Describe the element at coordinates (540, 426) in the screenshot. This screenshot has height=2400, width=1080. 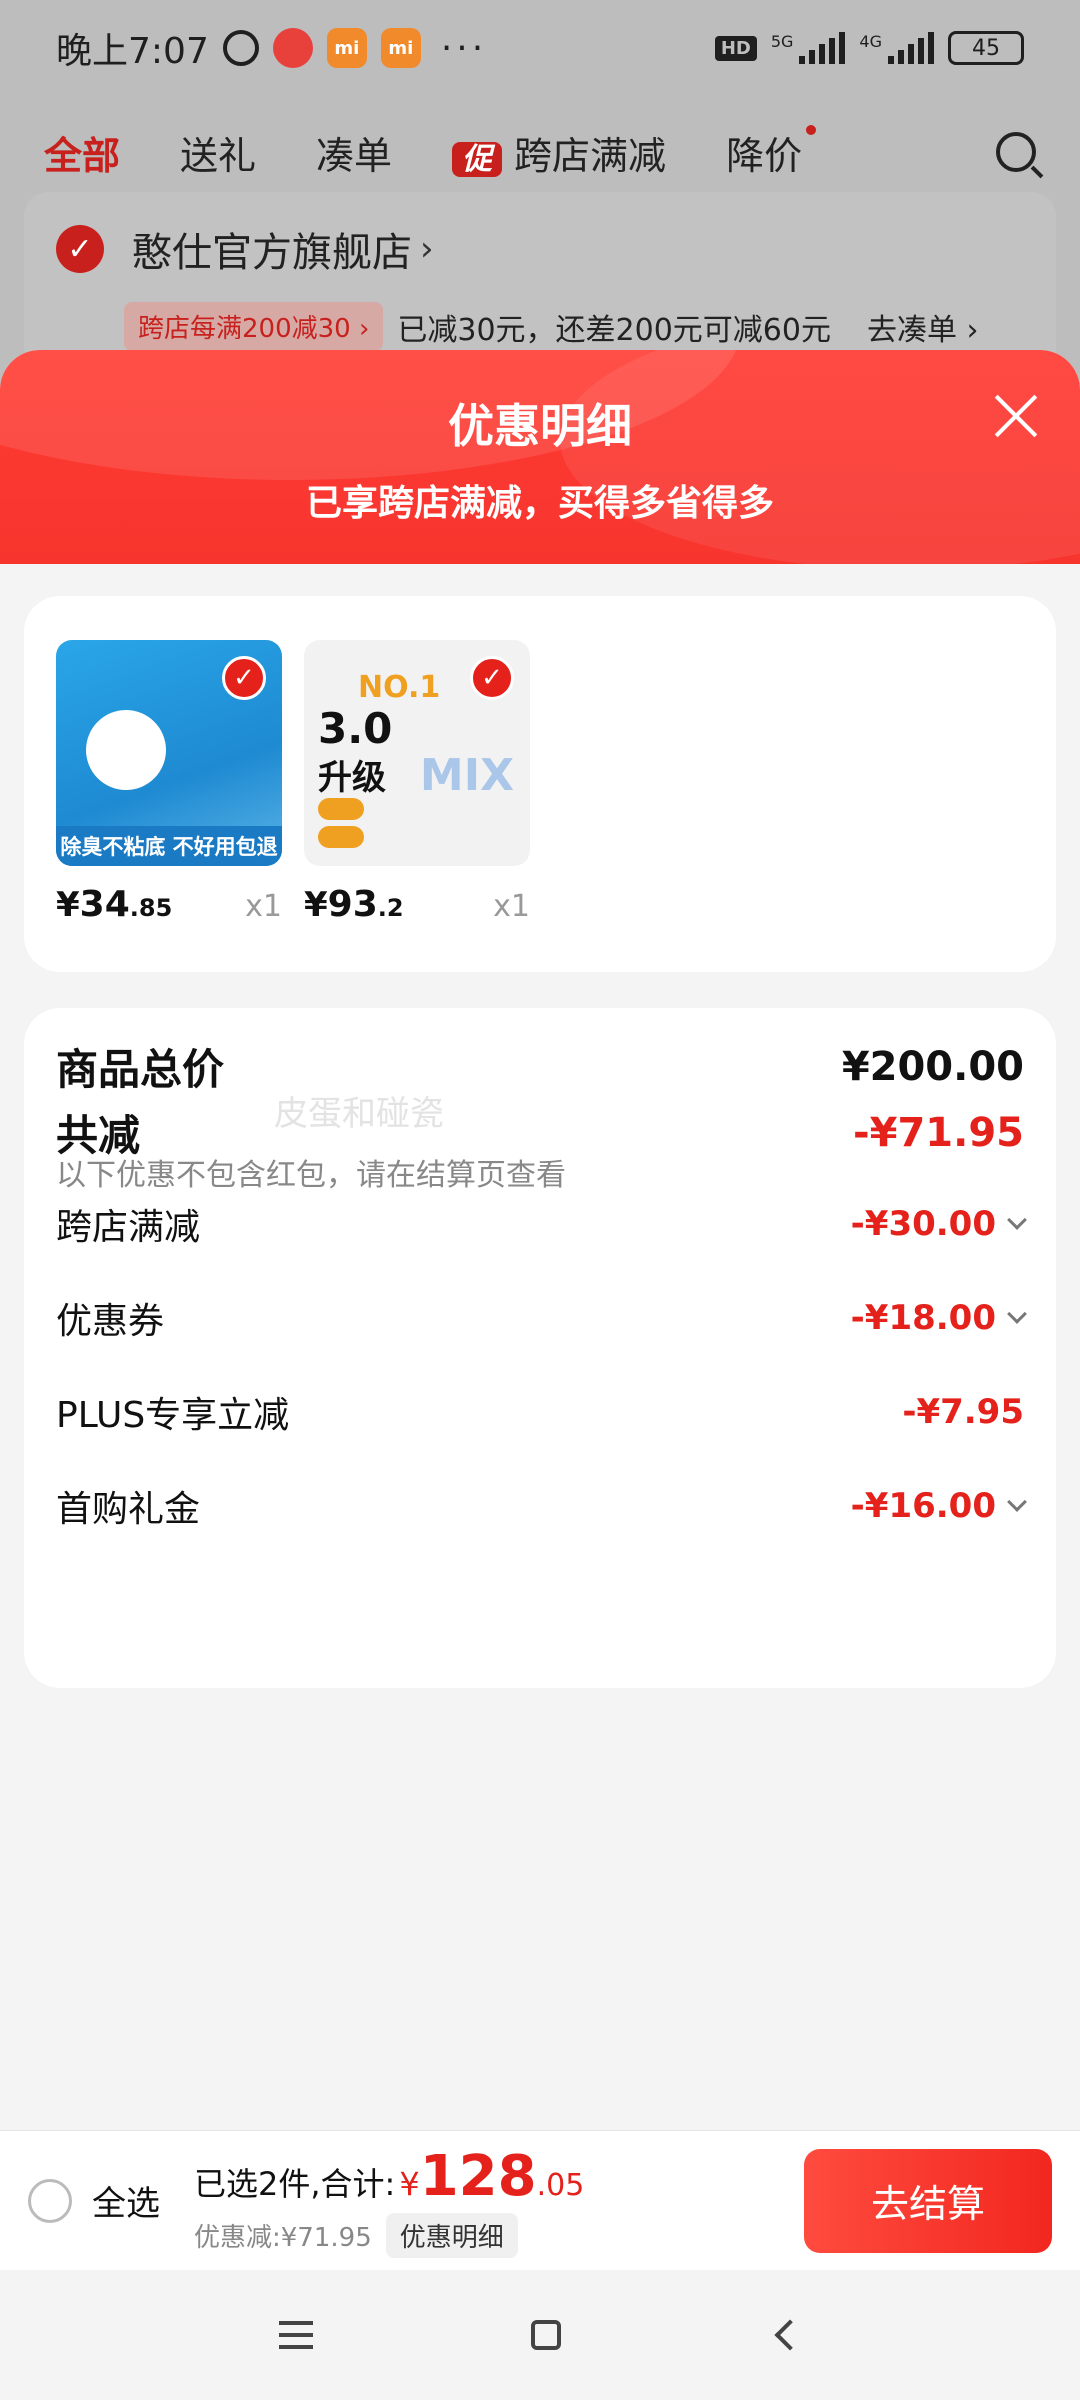
I see `sheet-title: 优惠明细` at that location.